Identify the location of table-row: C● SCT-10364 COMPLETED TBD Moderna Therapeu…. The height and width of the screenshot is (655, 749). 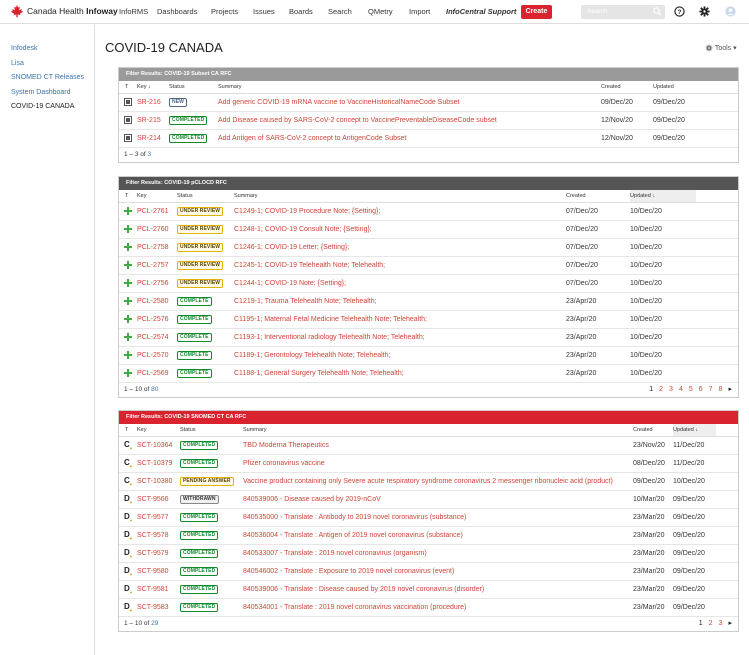
(428, 445).